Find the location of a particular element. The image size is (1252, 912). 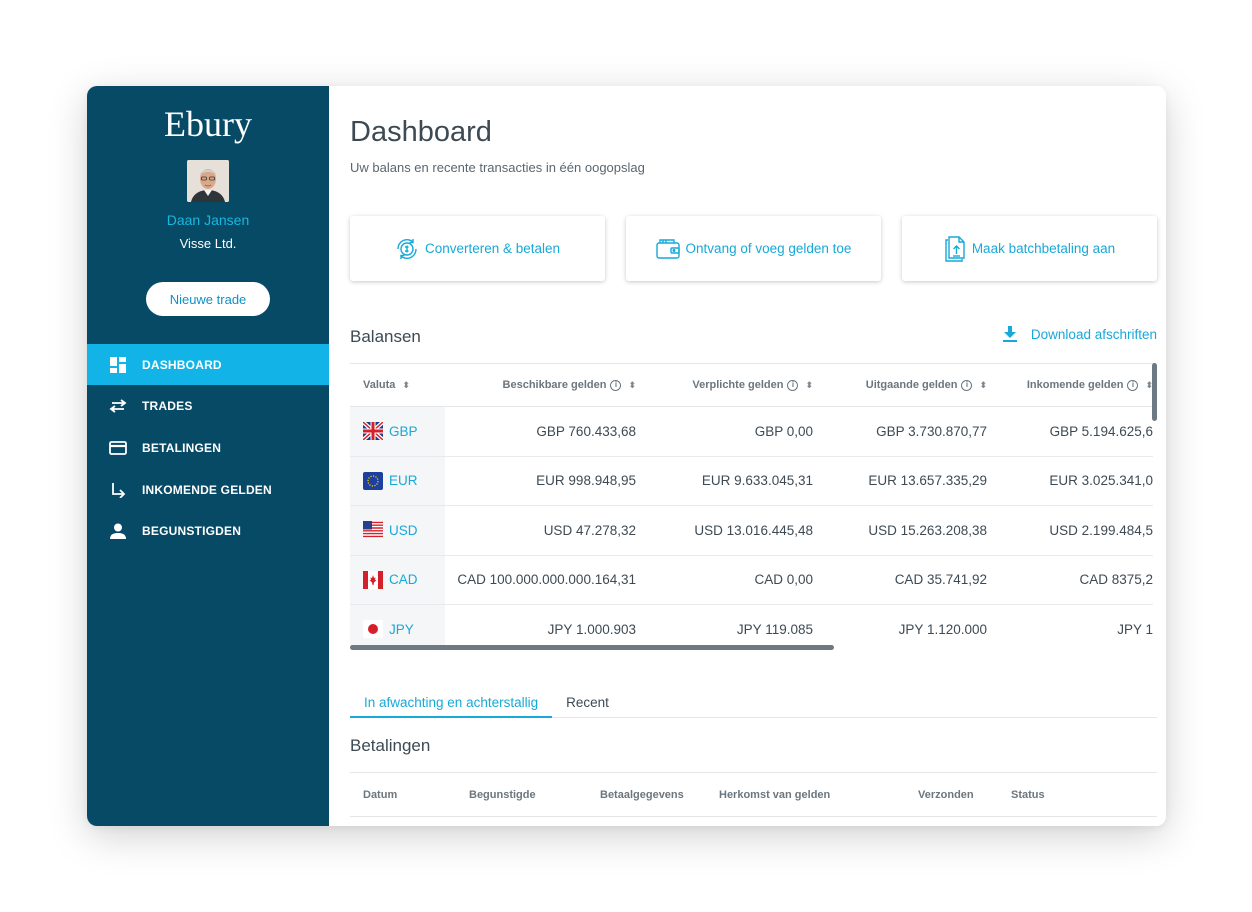

column-header-date: Datum is located at coordinates (380, 795).